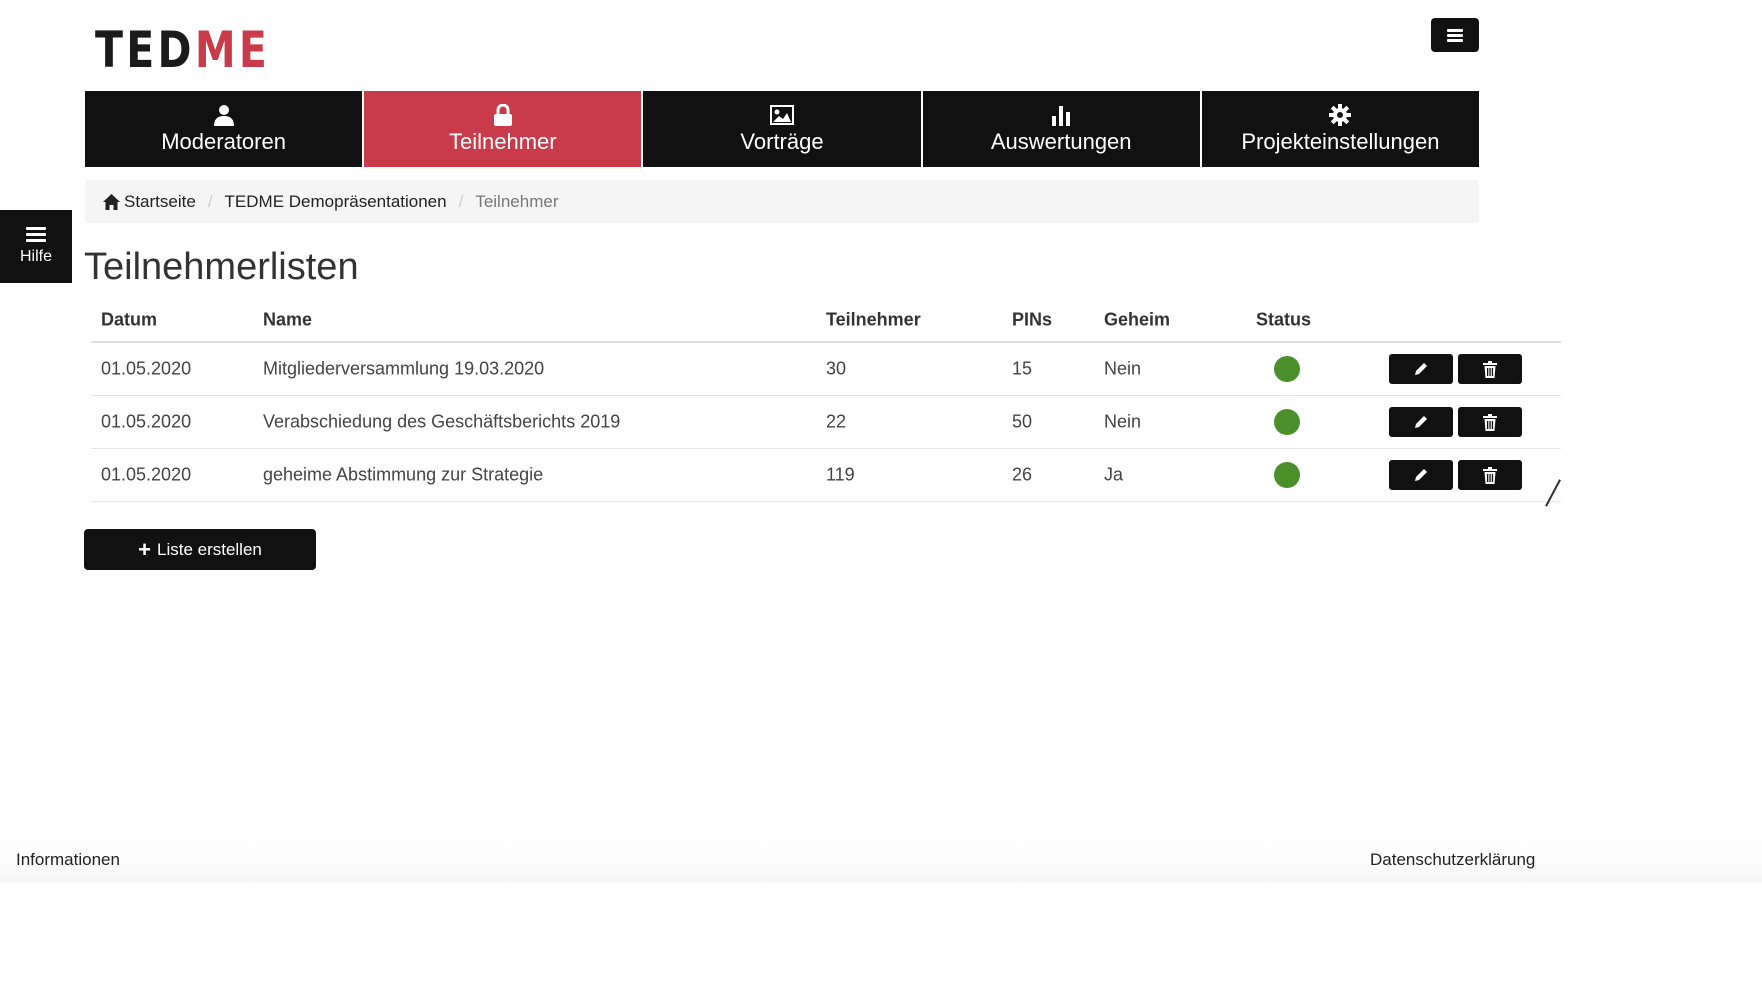  Describe the element at coordinates (1283, 320) in the screenshot. I see `header-status: Status` at that location.